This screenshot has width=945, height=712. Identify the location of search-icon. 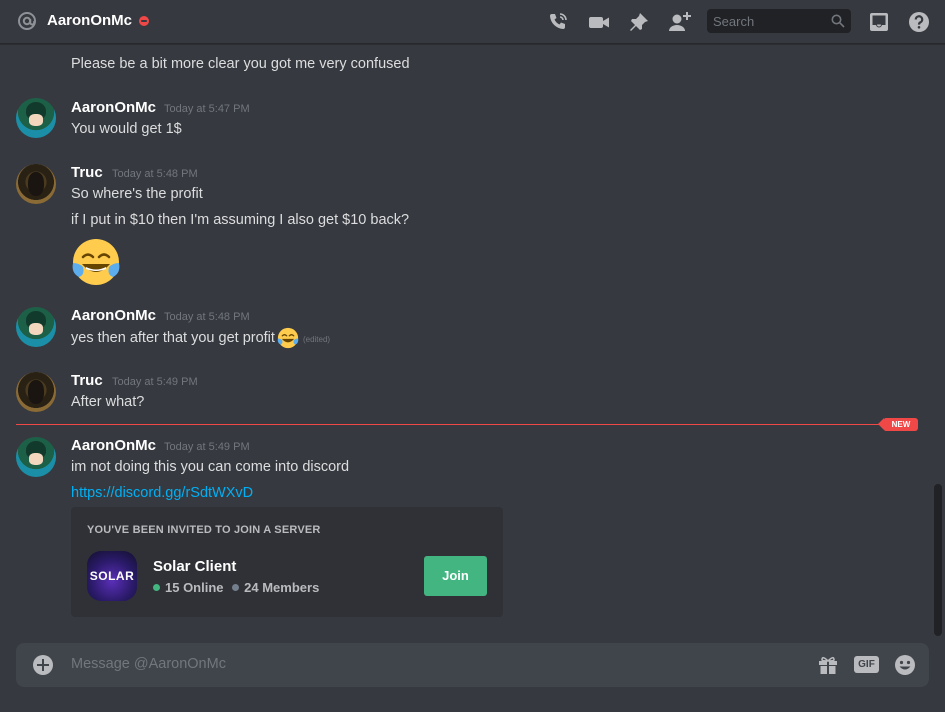
(838, 21).